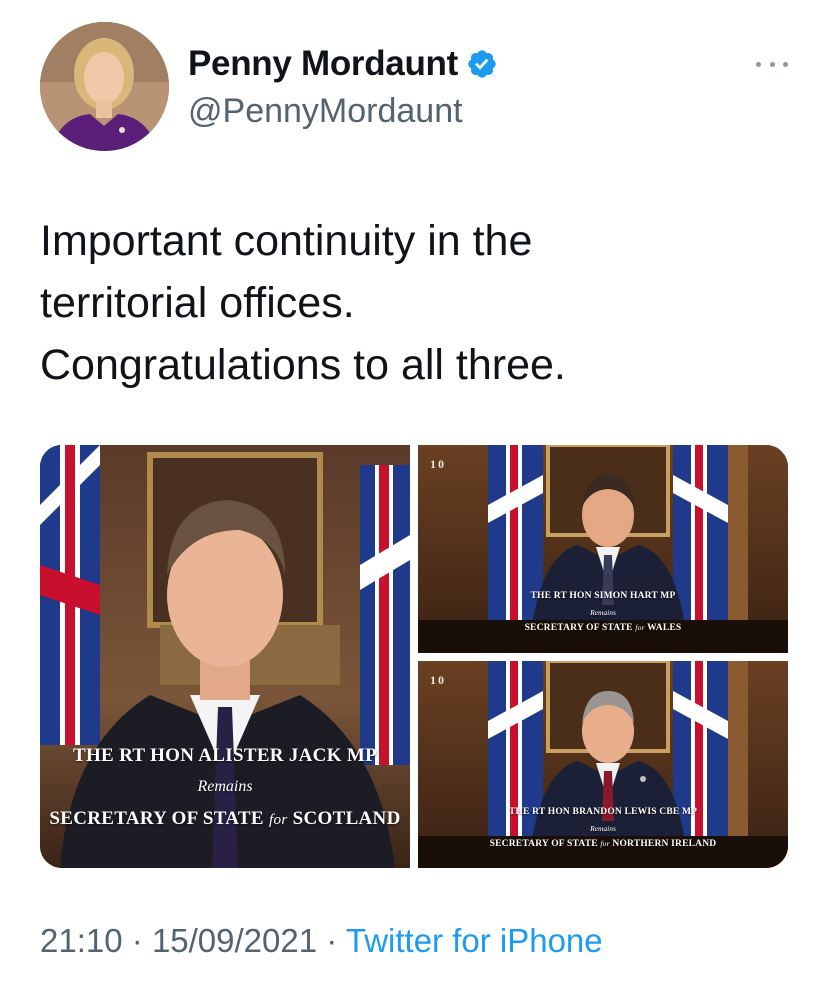 The image size is (828, 986). I want to click on tweet-meta: 21:10 · 15/09/2021 · Twitter for iPhone, so click(321, 941).